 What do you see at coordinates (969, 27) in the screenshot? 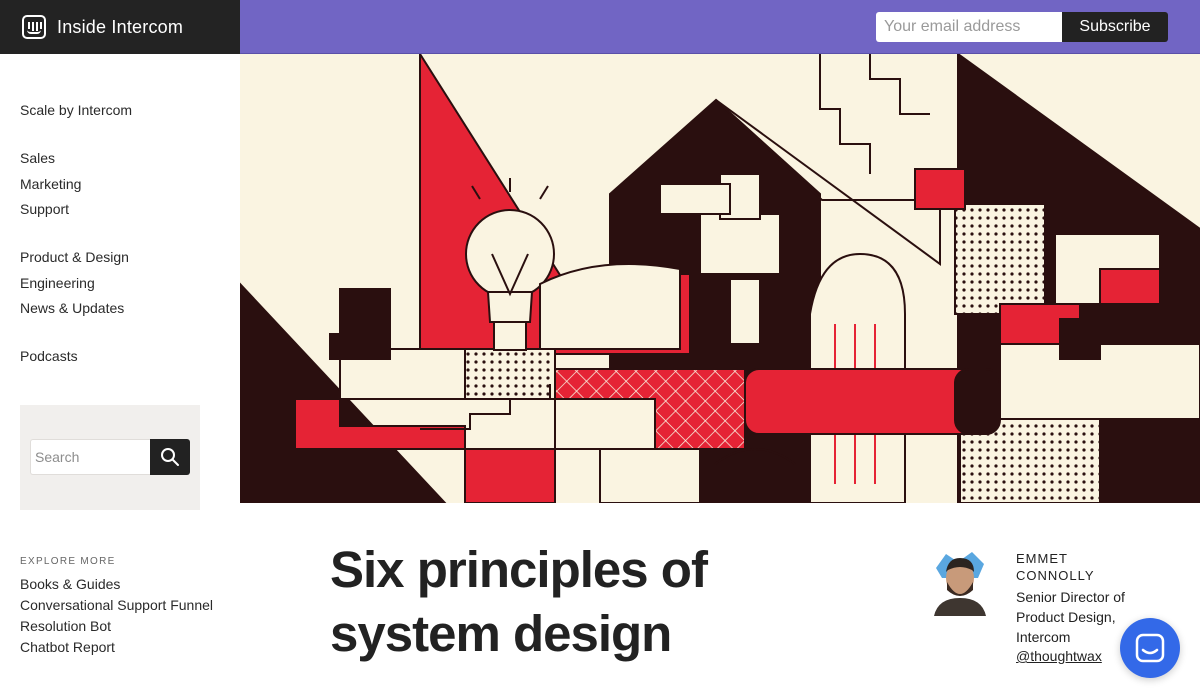
I see `email-input` at bounding box center [969, 27].